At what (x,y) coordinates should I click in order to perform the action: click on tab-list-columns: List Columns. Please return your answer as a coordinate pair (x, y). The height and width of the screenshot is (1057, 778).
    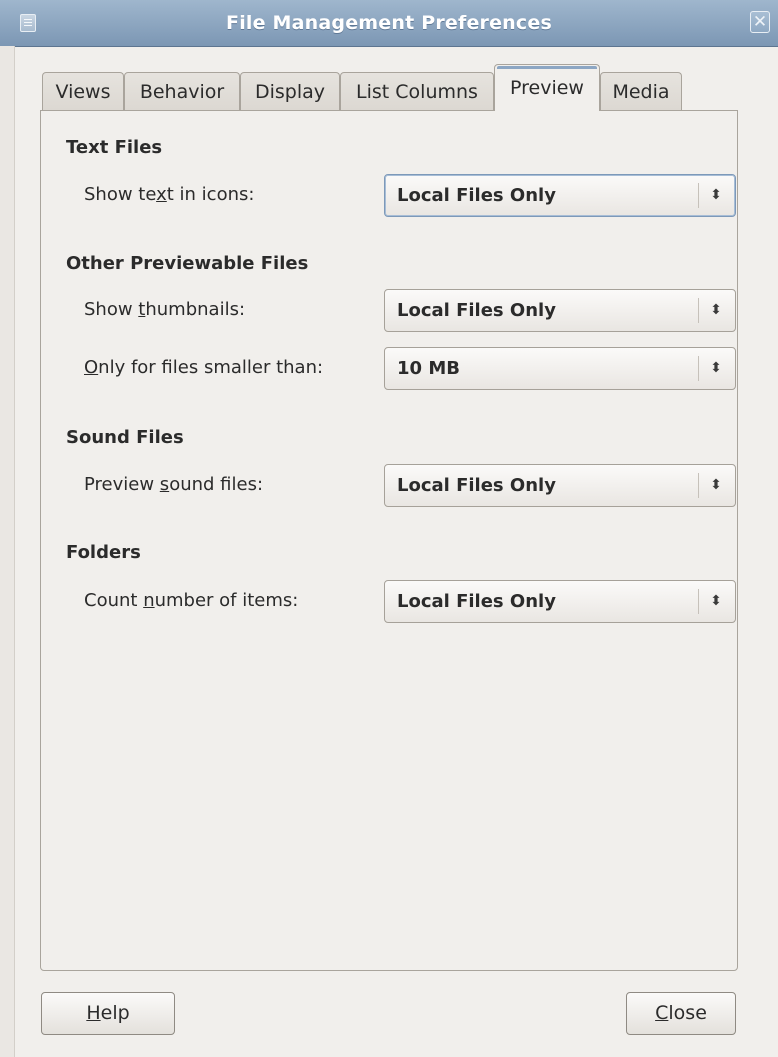
    Looking at the image, I should click on (417, 91).